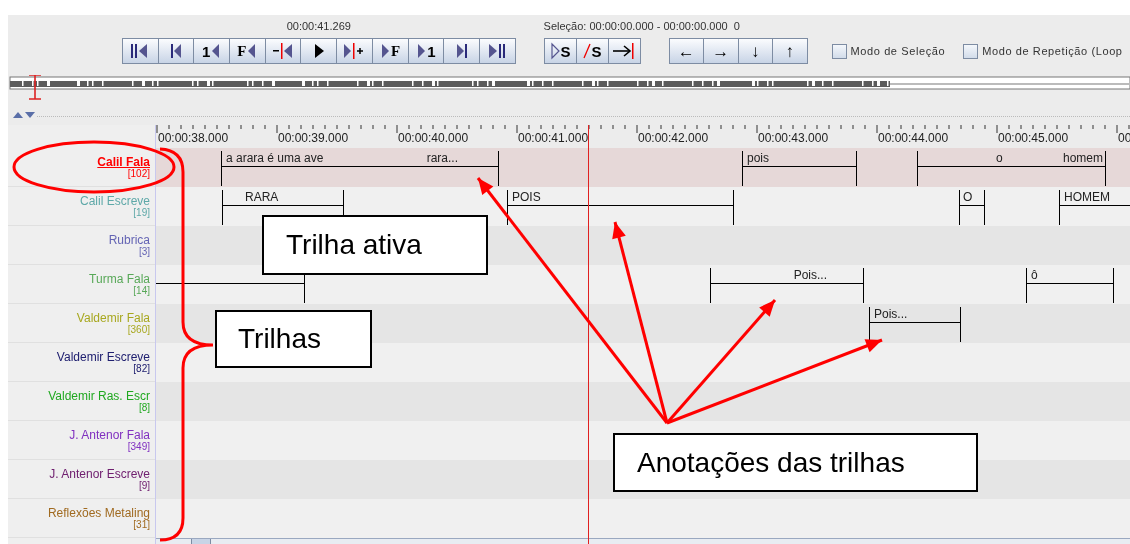 The height and width of the screenshot is (544, 1130). What do you see at coordinates (144, 486) in the screenshot?
I see `annotation-count: [9]` at bounding box center [144, 486].